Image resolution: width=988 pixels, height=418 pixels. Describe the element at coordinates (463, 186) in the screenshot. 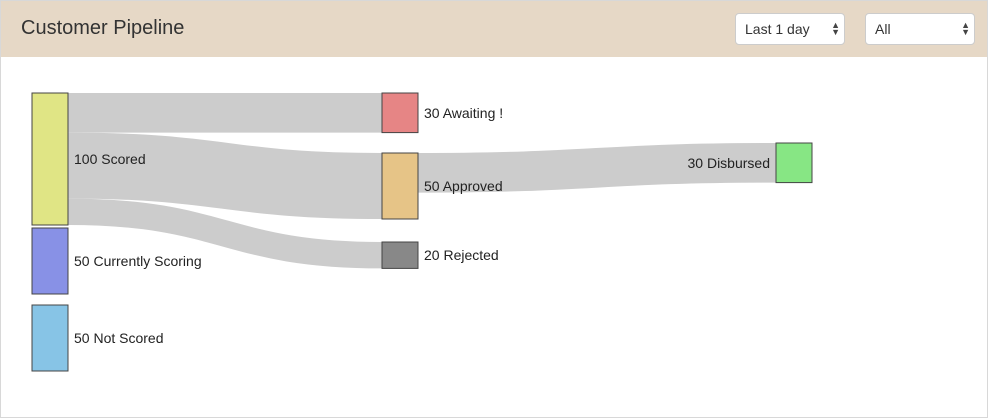

I see `sankey-node-label-approved: 50 Approved` at that location.